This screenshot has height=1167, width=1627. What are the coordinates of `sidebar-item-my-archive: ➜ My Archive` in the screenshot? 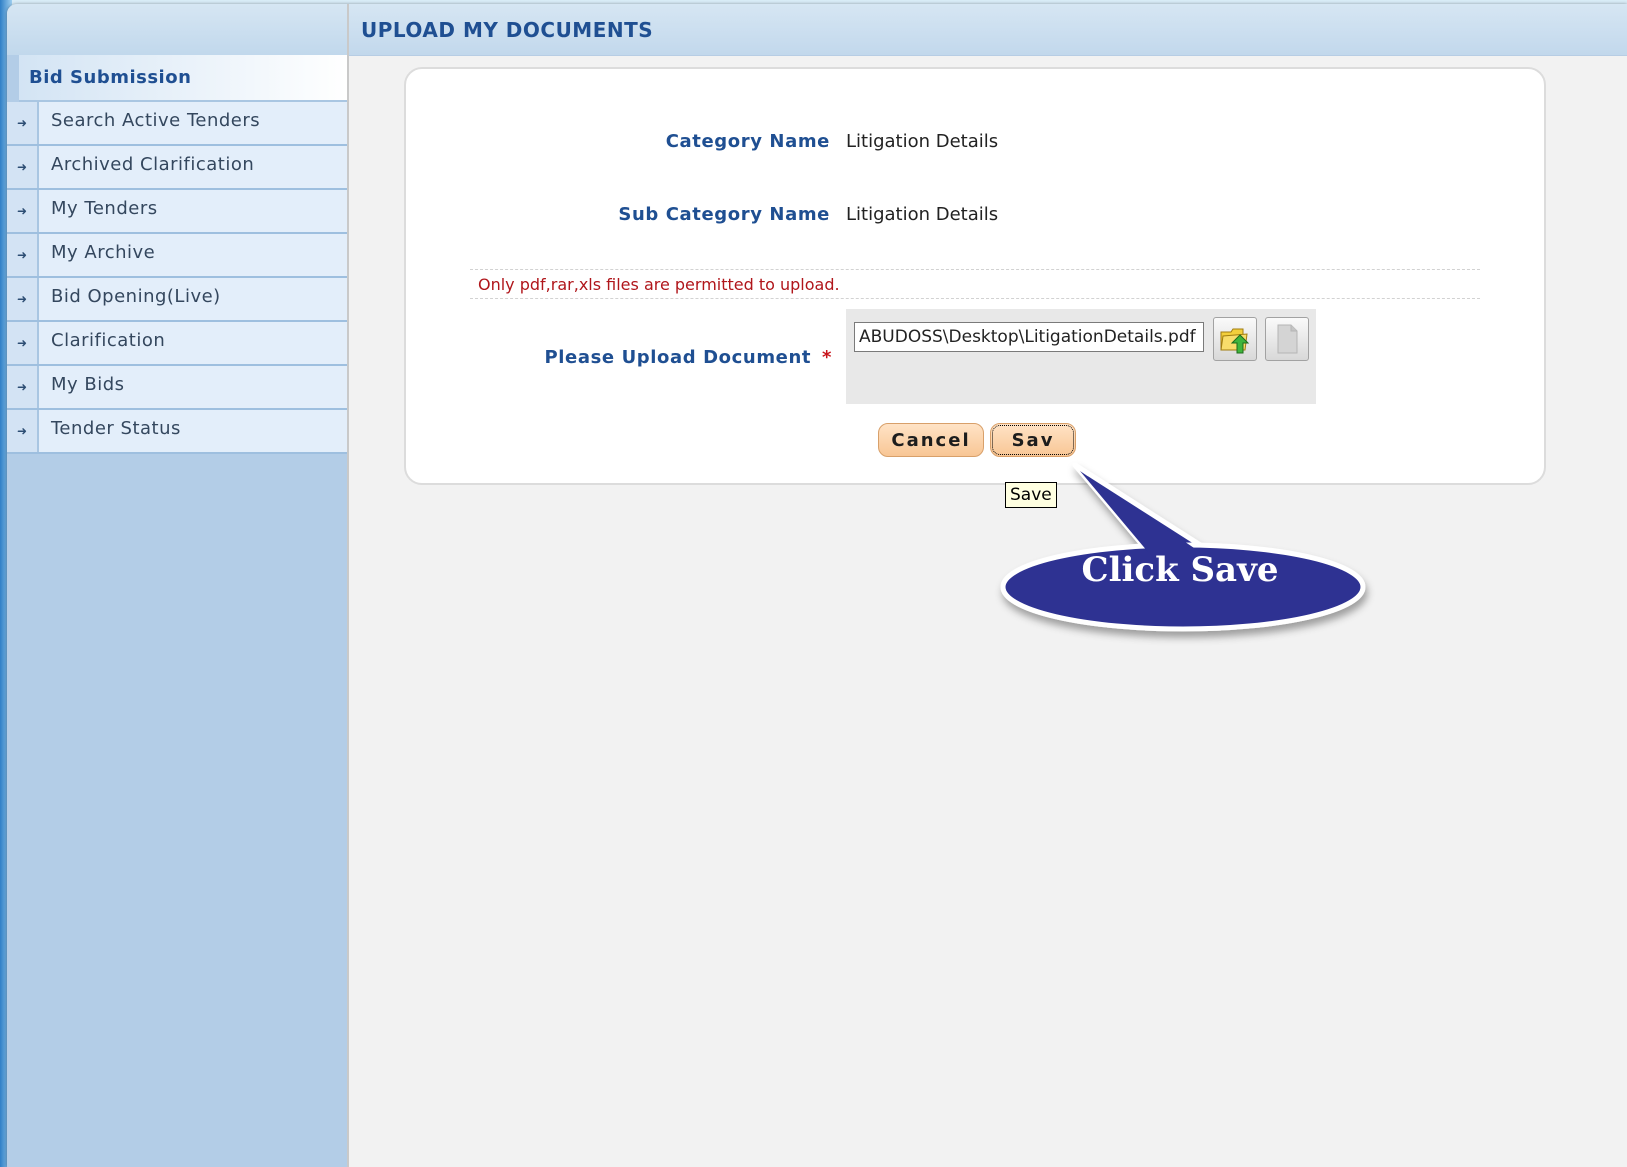 It's located at (177, 256).